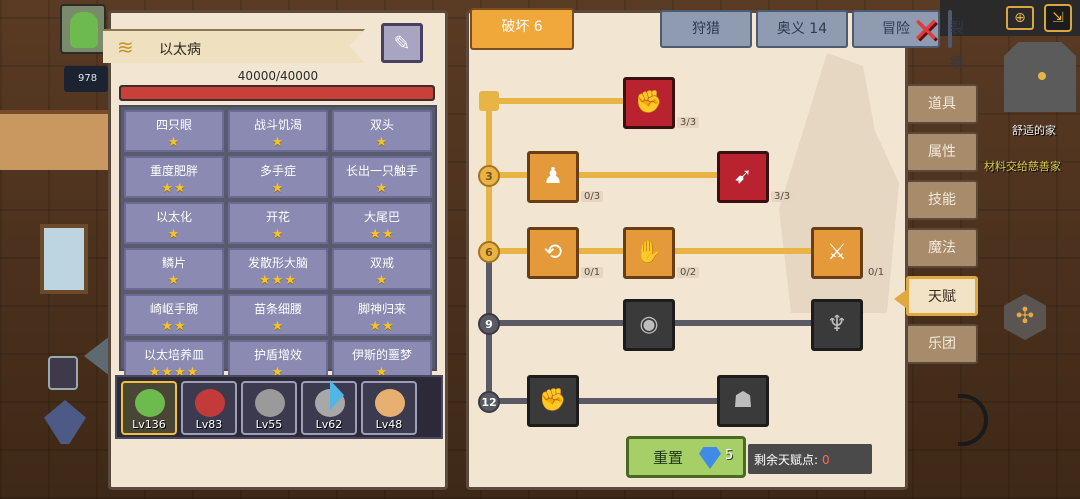  What do you see at coordinates (942, 248) in the screenshot?
I see `side-menu-3: 魔法` at bounding box center [942, 248].